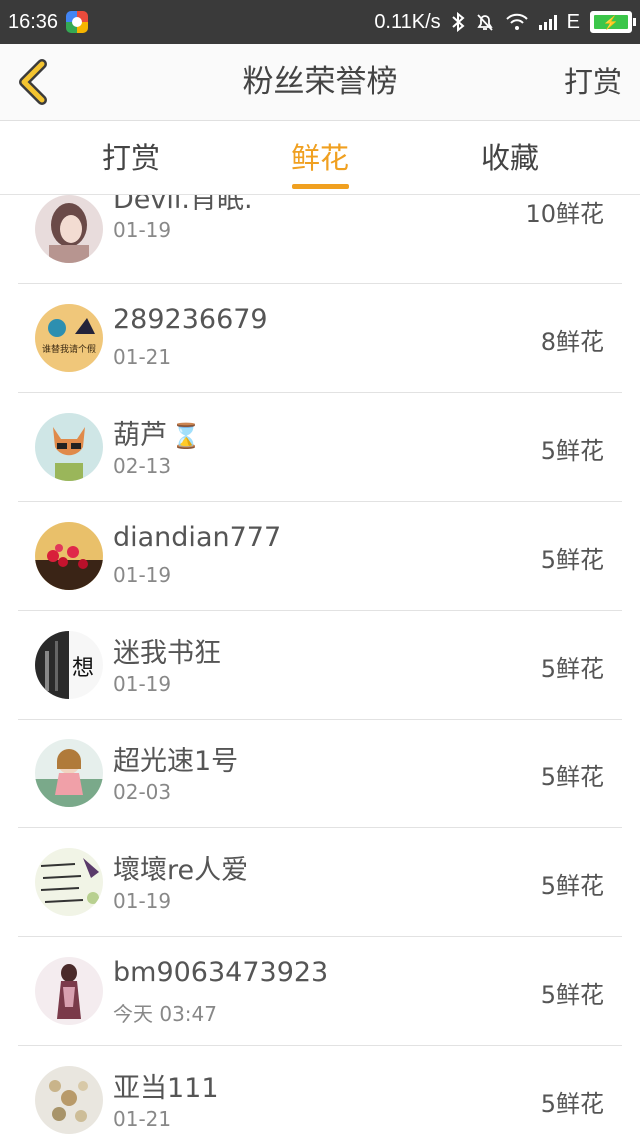  I want to click on fan-name: 葫芦 ⌛, so click(157, 435).